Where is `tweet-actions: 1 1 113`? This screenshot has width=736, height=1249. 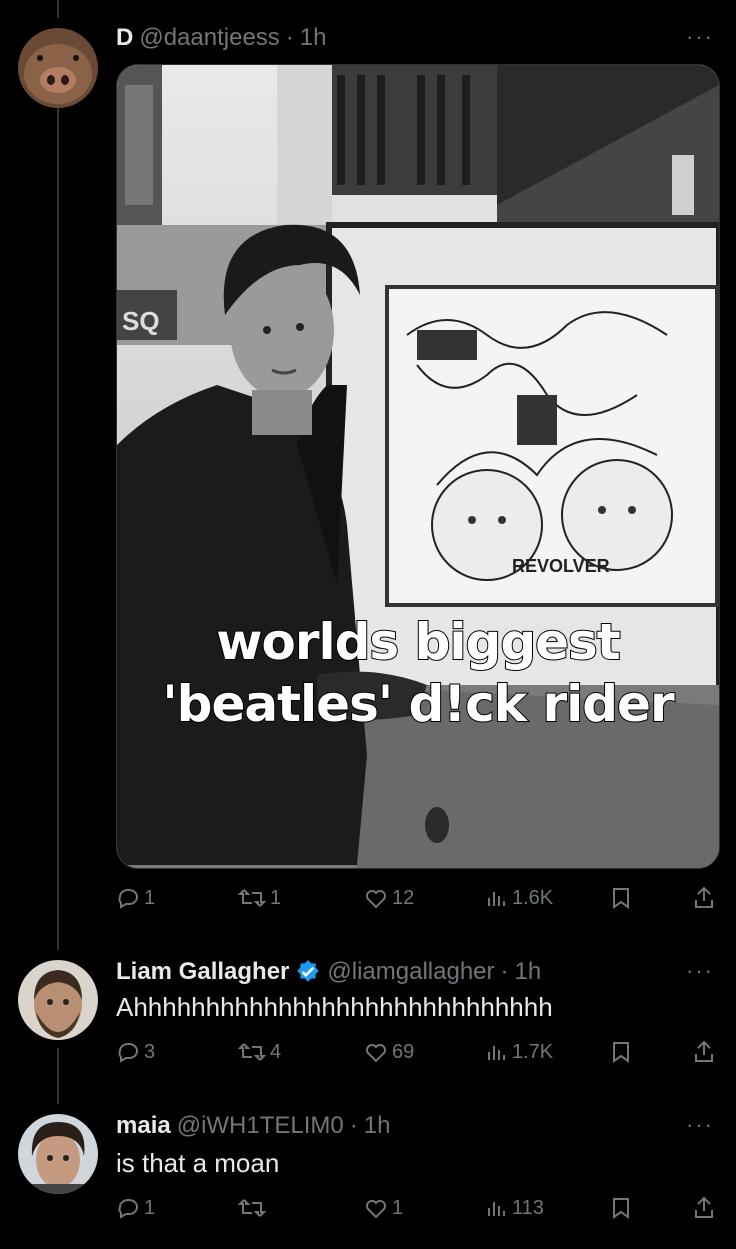
tweet-actions: 1 1 113 is located at coordinates (416, 1212).